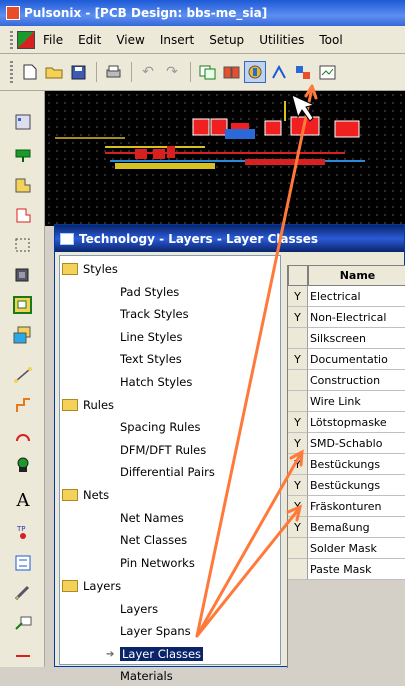 The height and width of the screenshot is (686, 405). I want to click on tree-item: ➔ Layer Classes, so click(155, 654).